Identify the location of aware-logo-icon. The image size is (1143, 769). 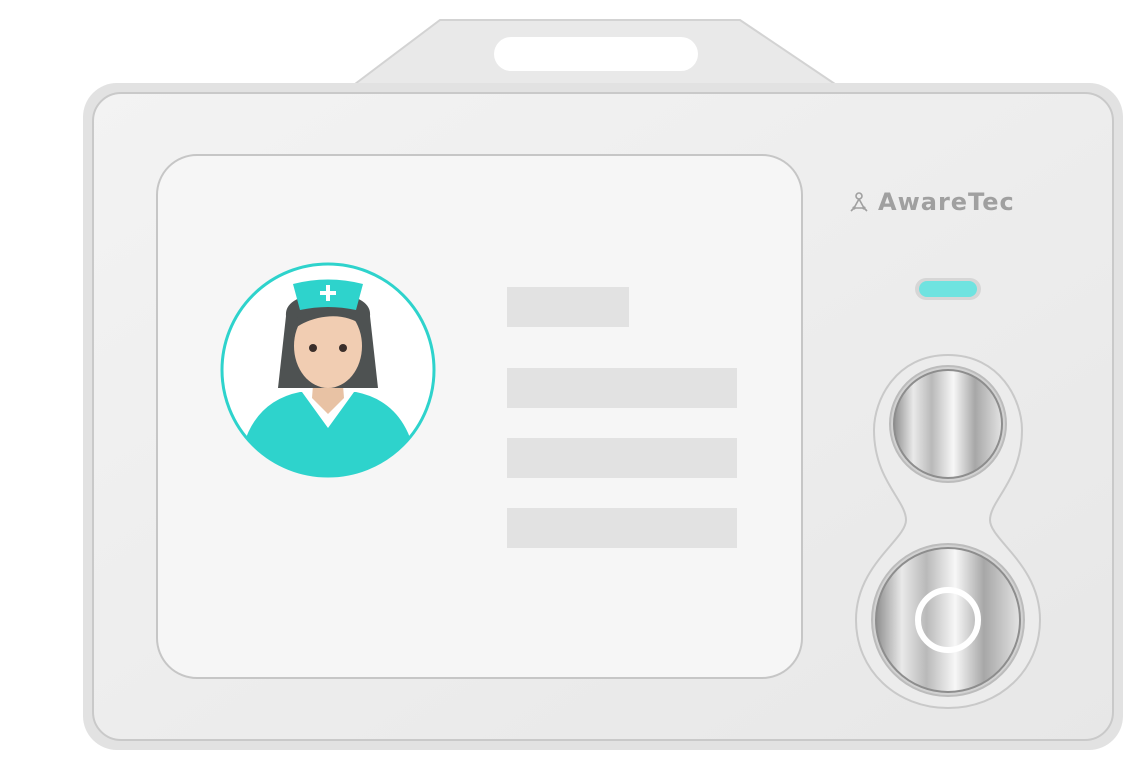
(859, 202).